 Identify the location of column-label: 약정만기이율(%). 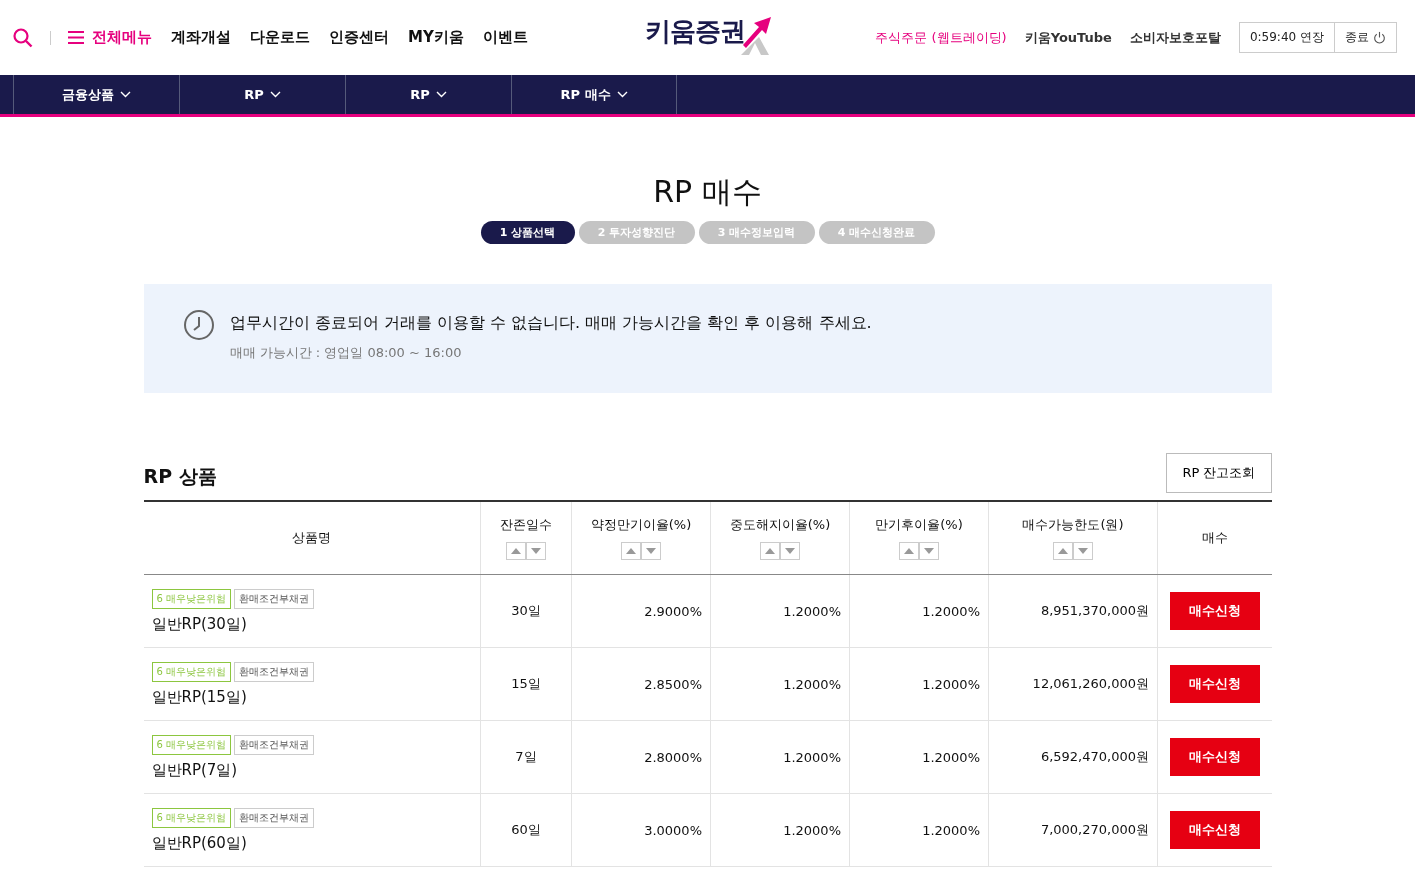
(641, 524).